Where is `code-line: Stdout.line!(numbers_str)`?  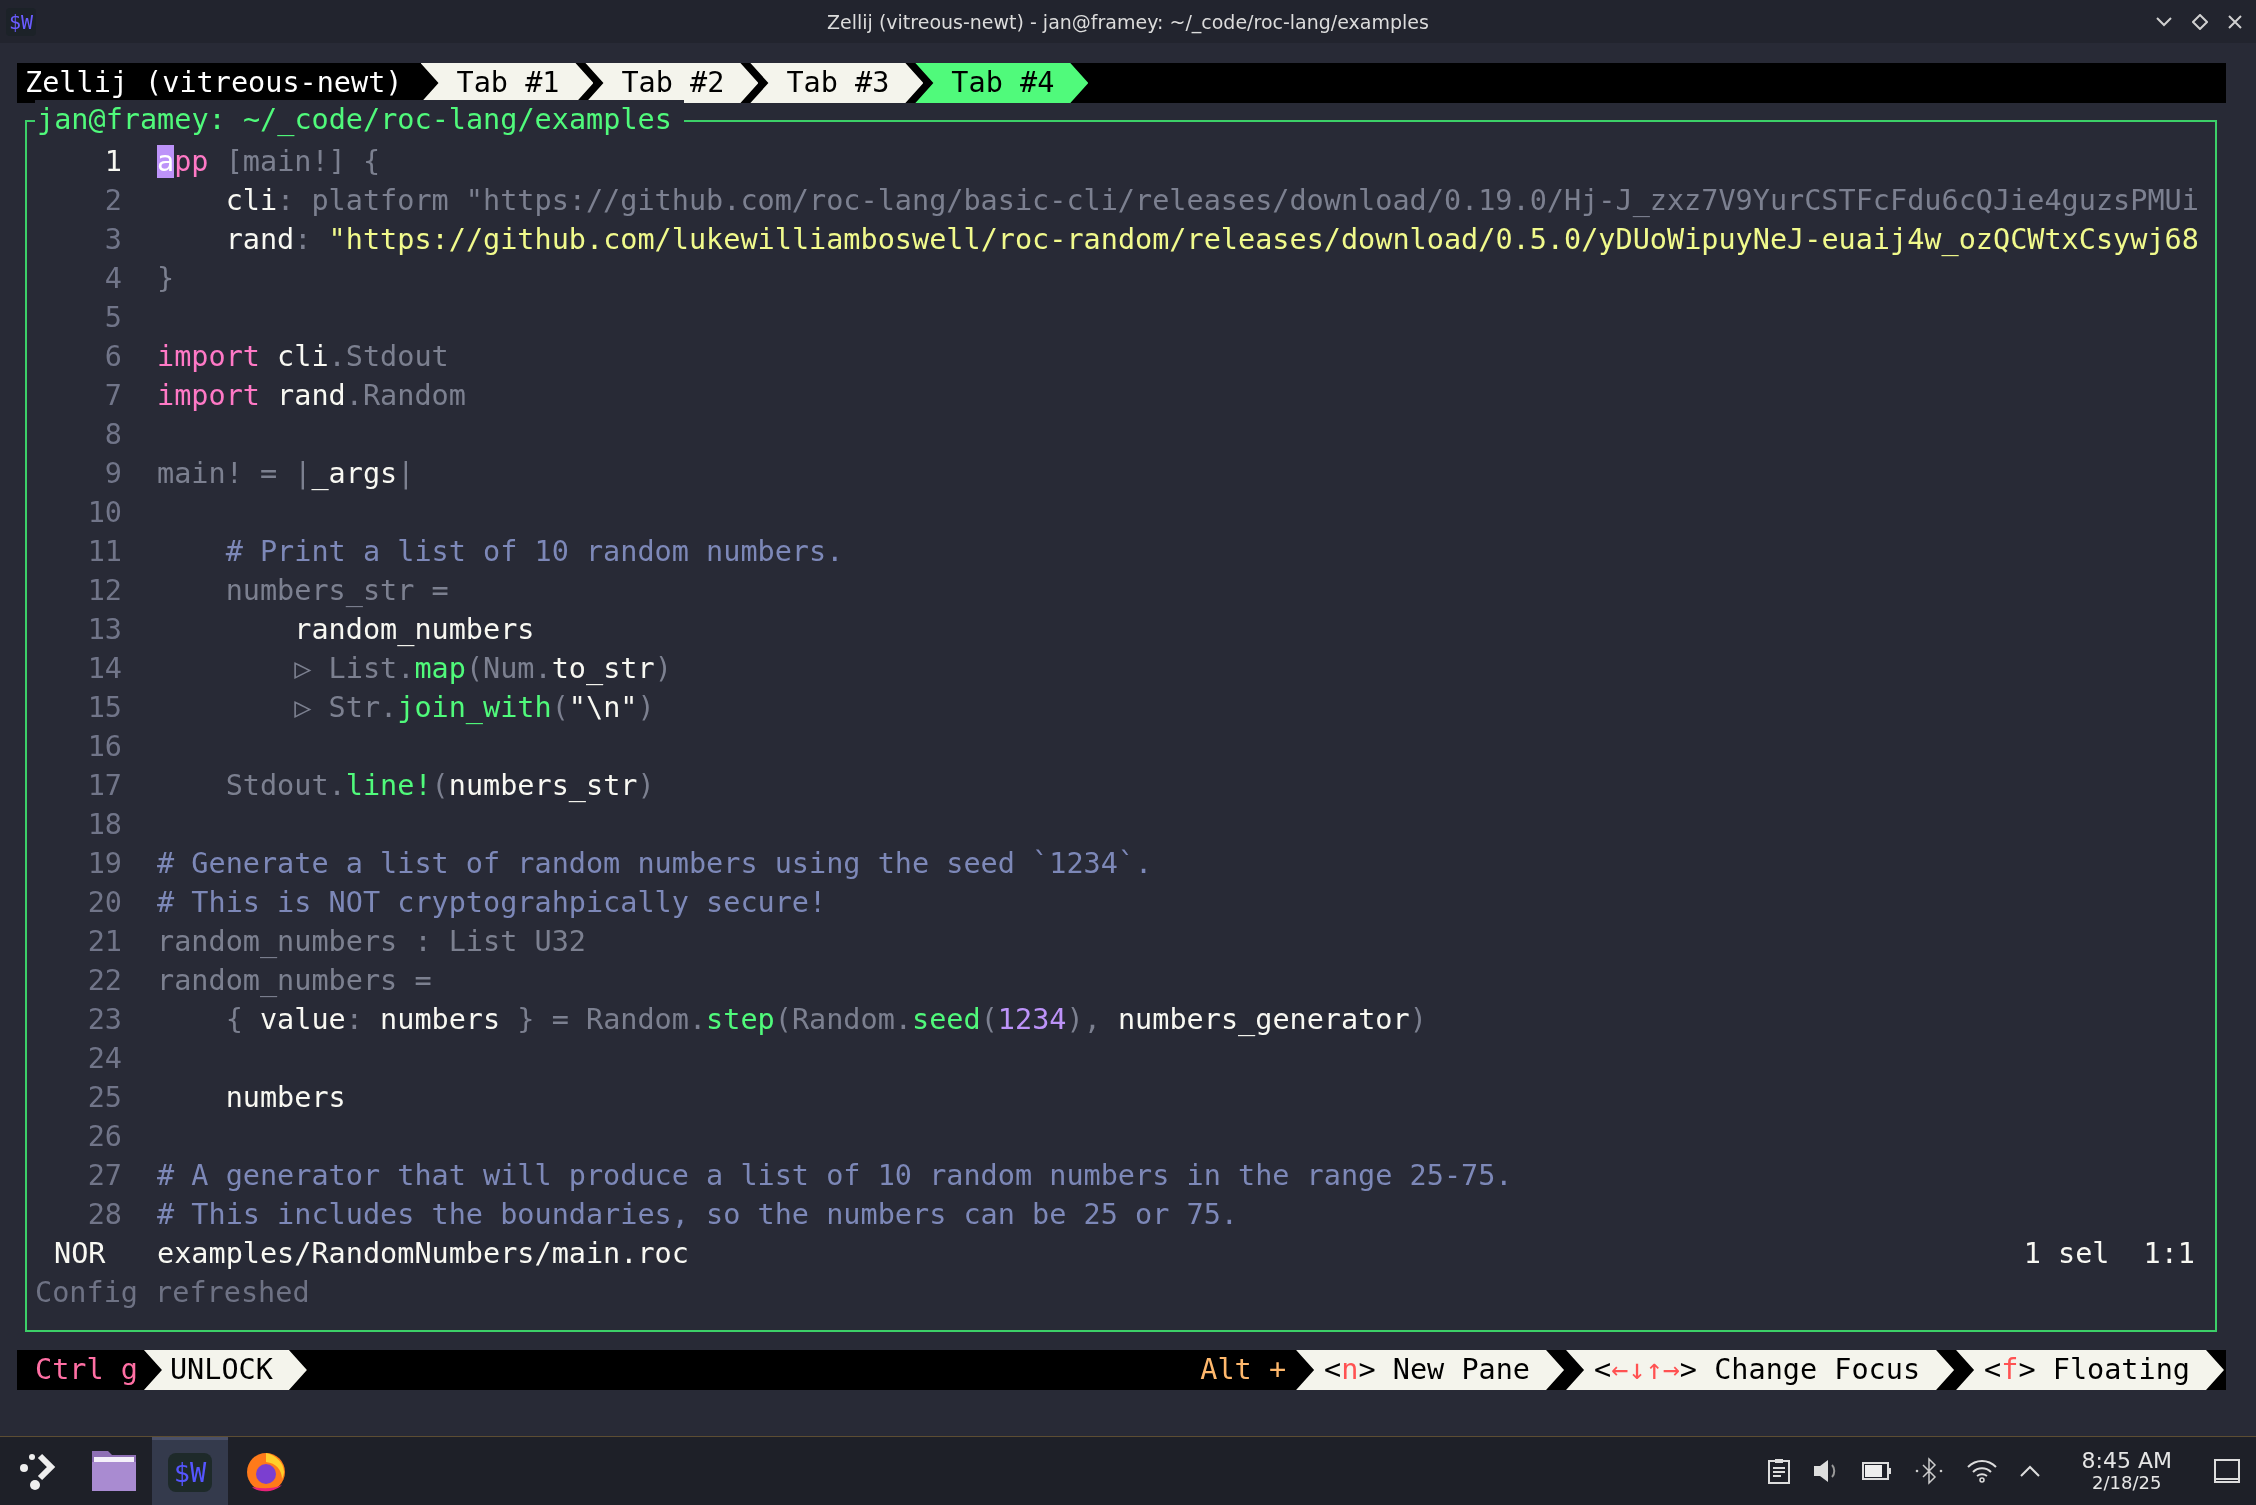
code-line: Stdout.line!(numbers_str) is located at coordinates (439, 786).